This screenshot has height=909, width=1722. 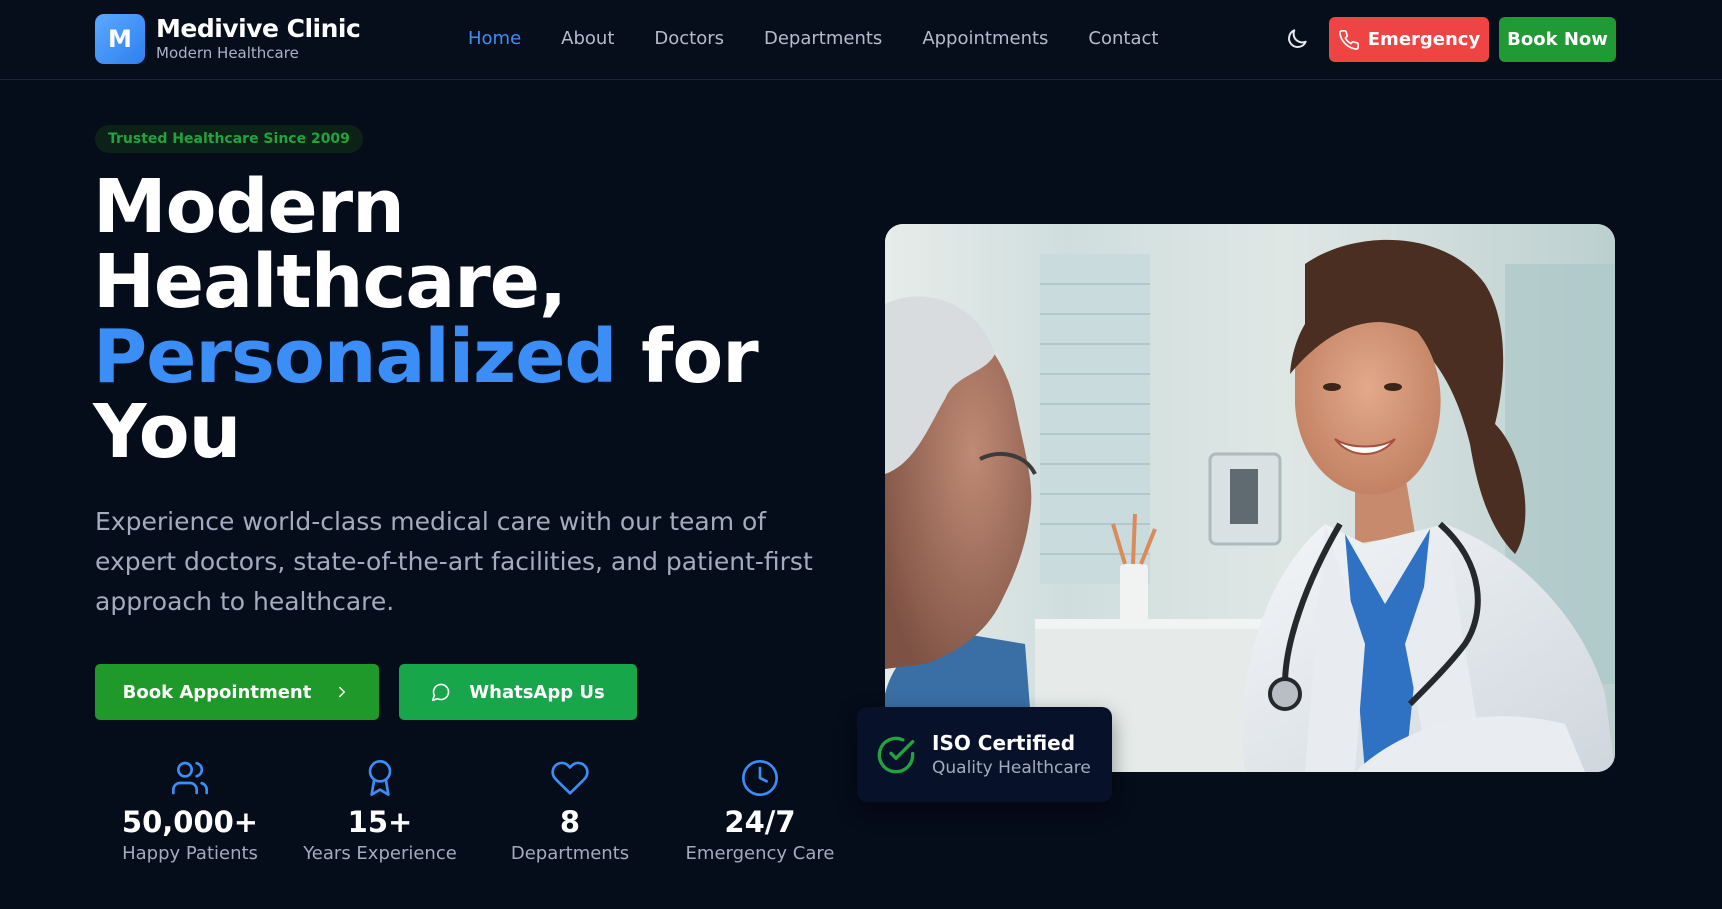 I want to click on emergency-label: Emergency, so click(x=1424, y=39).